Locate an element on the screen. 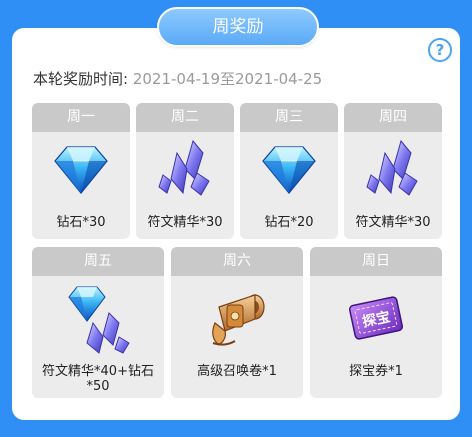 This screenshot has width=472, height=437. reward-period: 本轮奖励时间: 2021-04-19至2021-04-25 is located at coordinates (177, 78).